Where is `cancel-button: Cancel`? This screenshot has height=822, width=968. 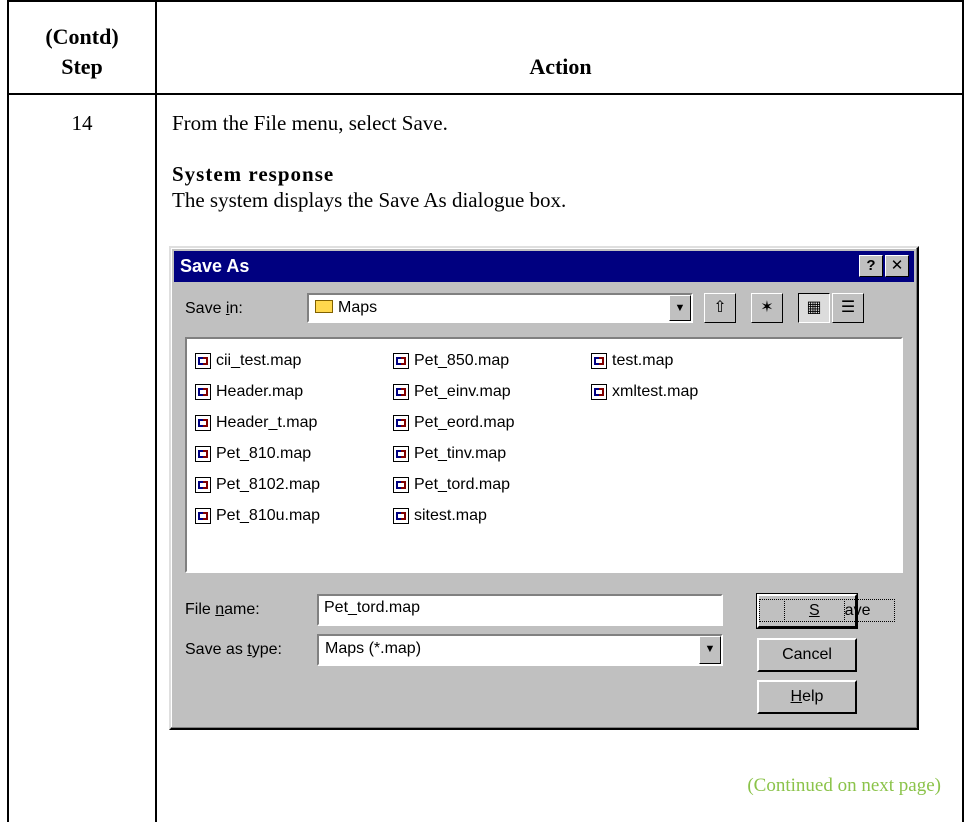
cancel-button: Cancel is located at coordinates (807, 655).